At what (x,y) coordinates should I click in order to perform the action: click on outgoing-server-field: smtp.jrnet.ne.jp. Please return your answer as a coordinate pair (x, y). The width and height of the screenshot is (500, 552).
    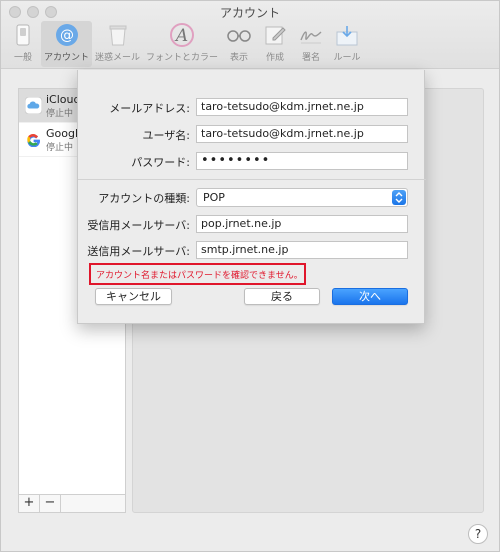
    Looking at the image, I should click on (302, 250).